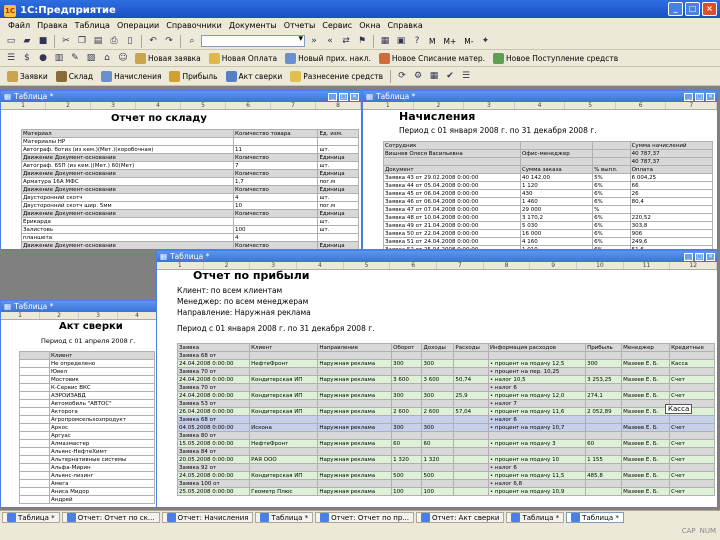 This screenshot has height=540, width=720. What do you see at coordinates (87, 427) in the screenshot?
I see `table-row: Аркос` at bounding box center [87, 427].